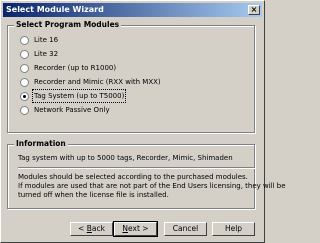  What do you see at coordinates (75, 68) in the screenshot?
I see `module-option-label: Recorder (up to R1000)` at bounding box center [75, 68].